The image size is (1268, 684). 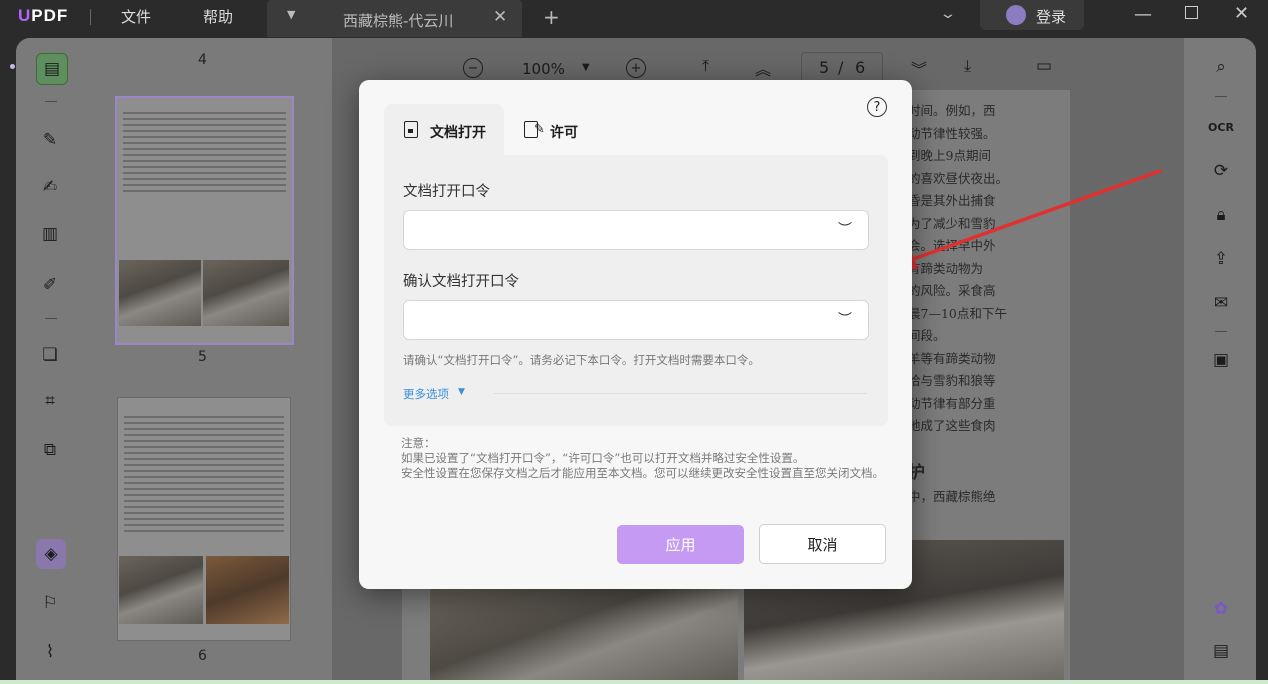 What do you see at coordinates (860, 67) in the screenshot?
I see `total-pages: 6` at bounding box center [860, 67].